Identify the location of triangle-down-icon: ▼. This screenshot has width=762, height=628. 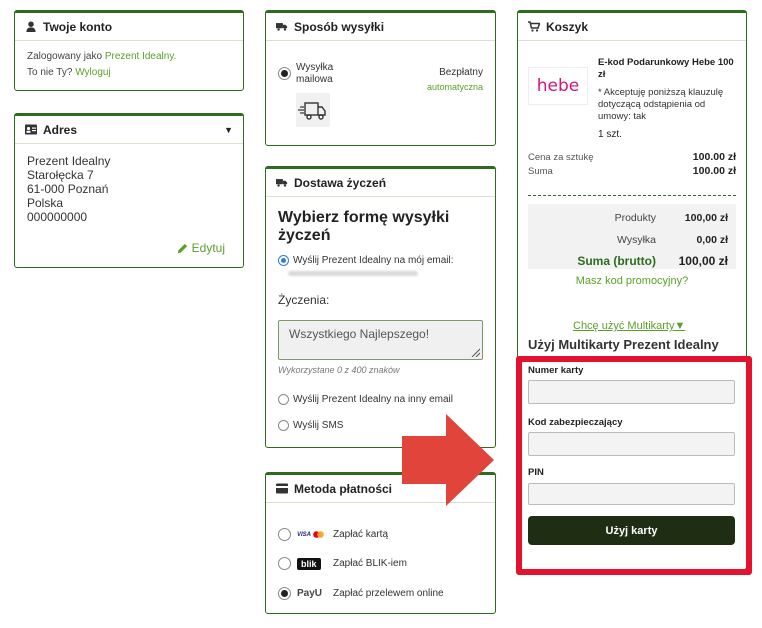
(680, 326).